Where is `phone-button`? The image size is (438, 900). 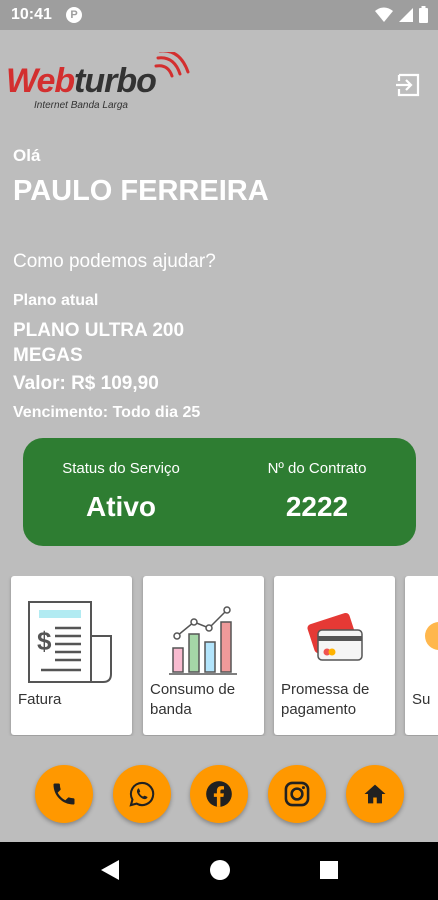 phone-button is located at coordinates (64, 794).